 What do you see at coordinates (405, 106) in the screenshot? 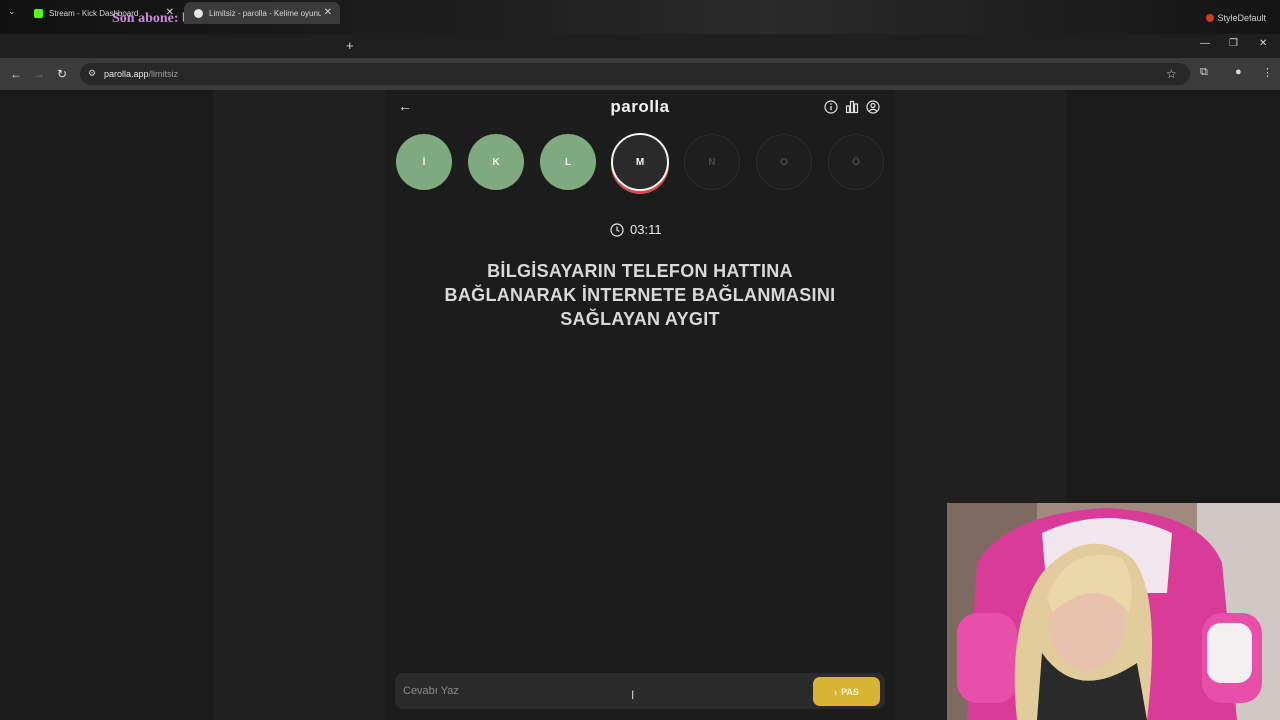
I see `back-arrow-icon: ←` at bounding box center [405, 106].